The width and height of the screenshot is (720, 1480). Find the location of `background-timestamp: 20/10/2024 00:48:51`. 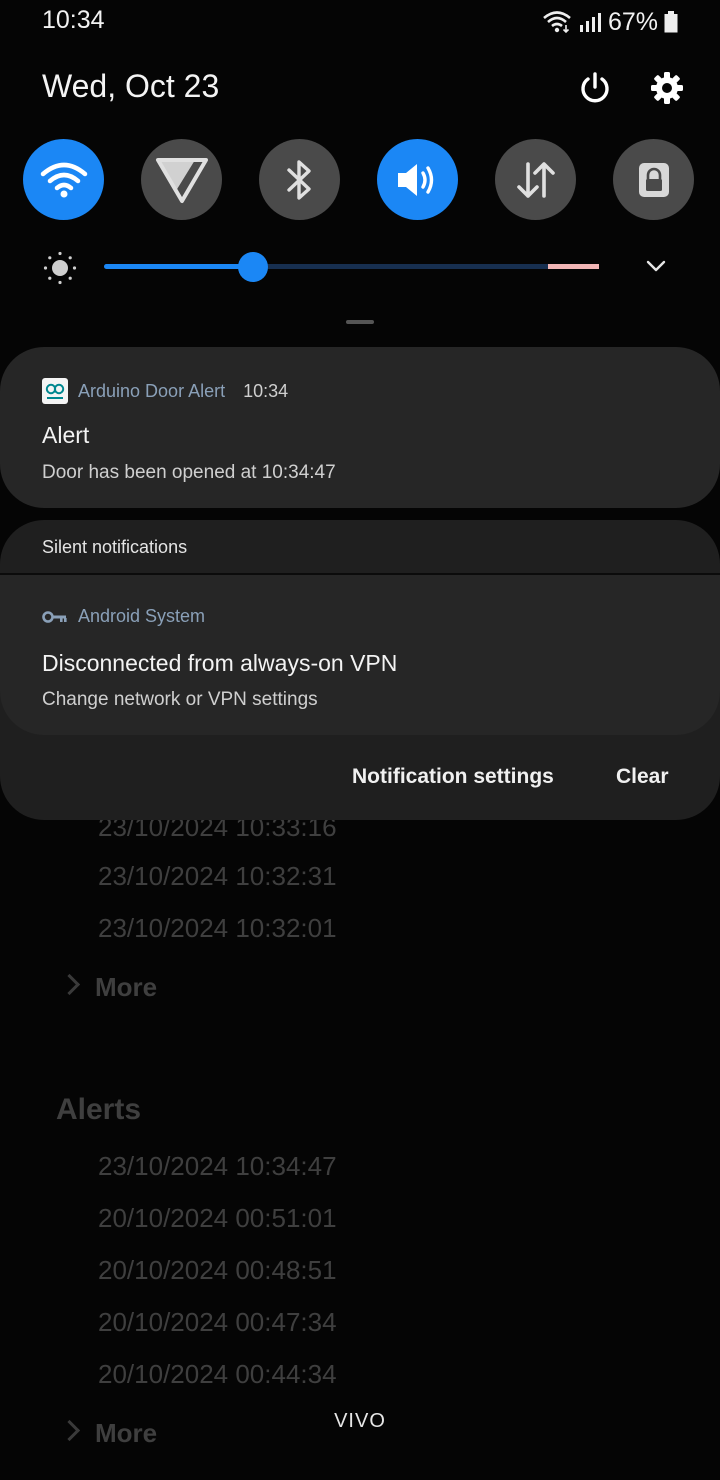

background-timestamp: 20/10/2024 00:48:51 is located at coordinates (217, 1270).